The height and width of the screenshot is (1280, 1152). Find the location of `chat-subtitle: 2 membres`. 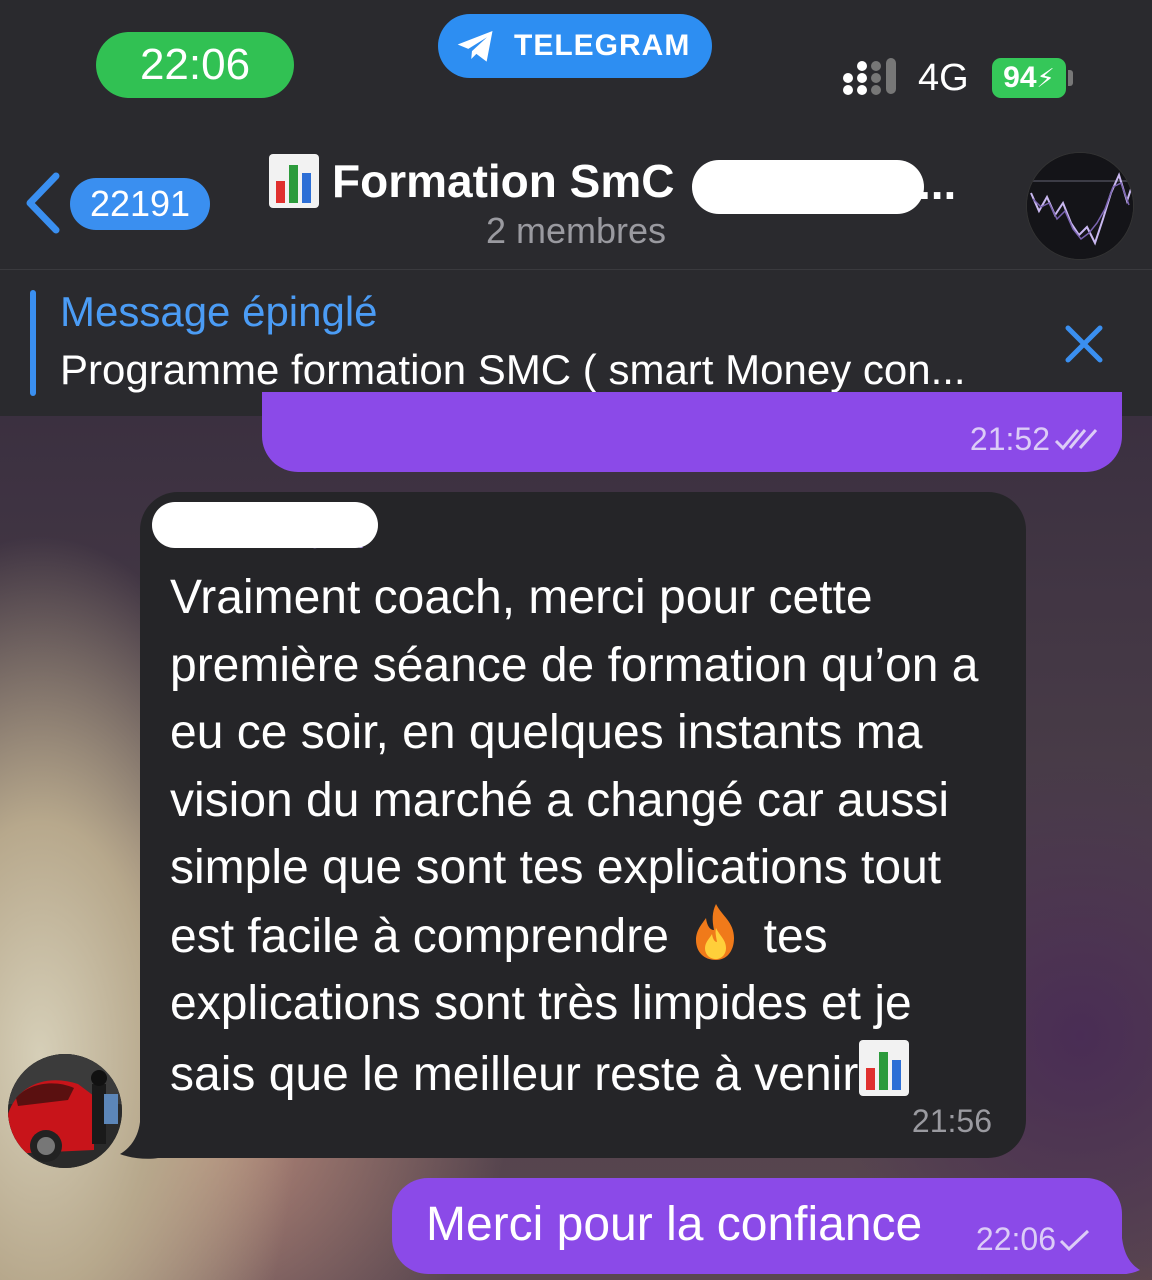

chat-subtitle: 2 membres is located at coordinates (576, 230).